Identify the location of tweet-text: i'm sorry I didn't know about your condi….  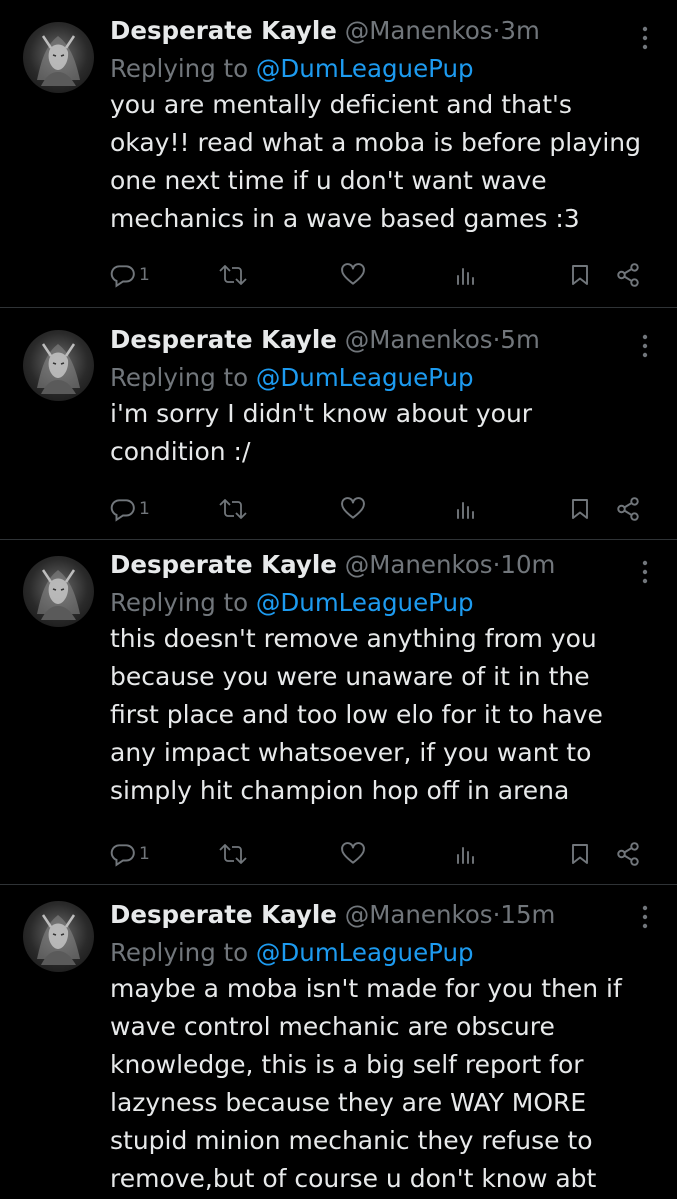
(321, 432).